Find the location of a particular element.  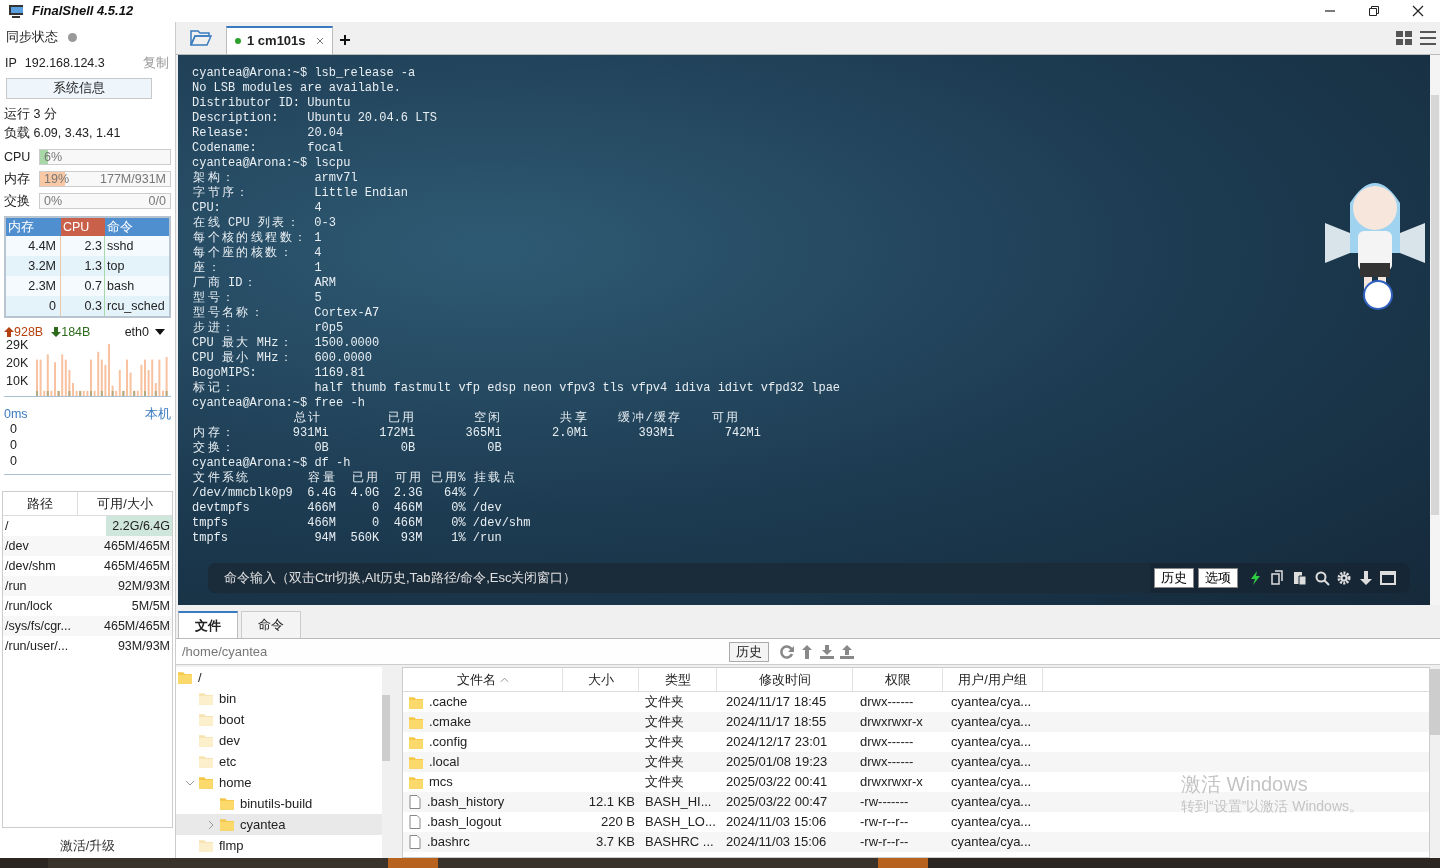

tree-item: / is located at coordinates (279, 677).